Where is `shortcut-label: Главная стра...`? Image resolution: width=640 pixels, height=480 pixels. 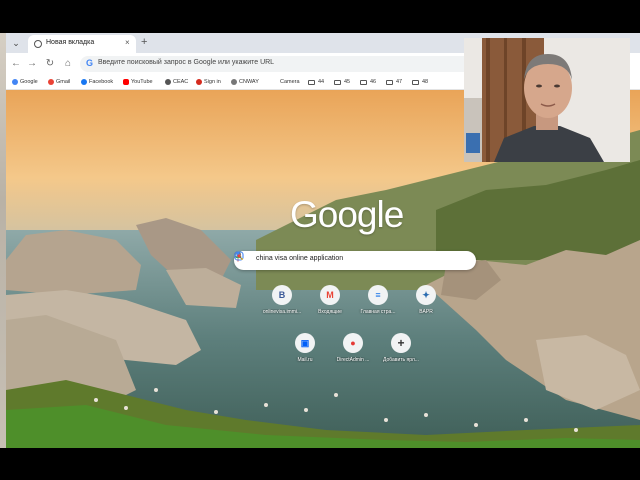 shortcut-label: Главная стра... is located at coordinates (378, 312).